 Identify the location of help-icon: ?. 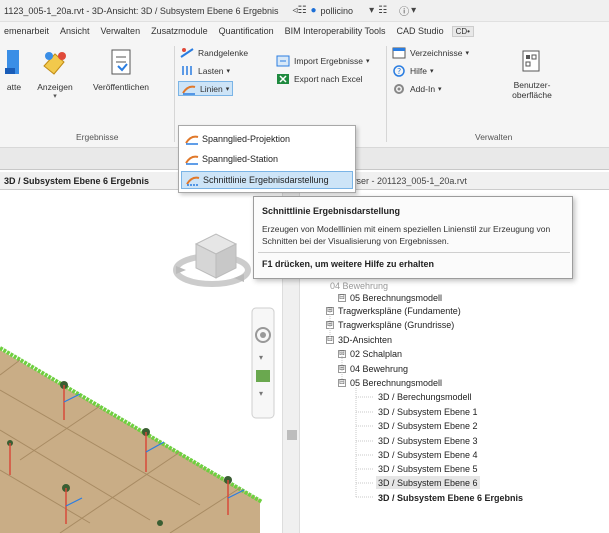
(399, 71).